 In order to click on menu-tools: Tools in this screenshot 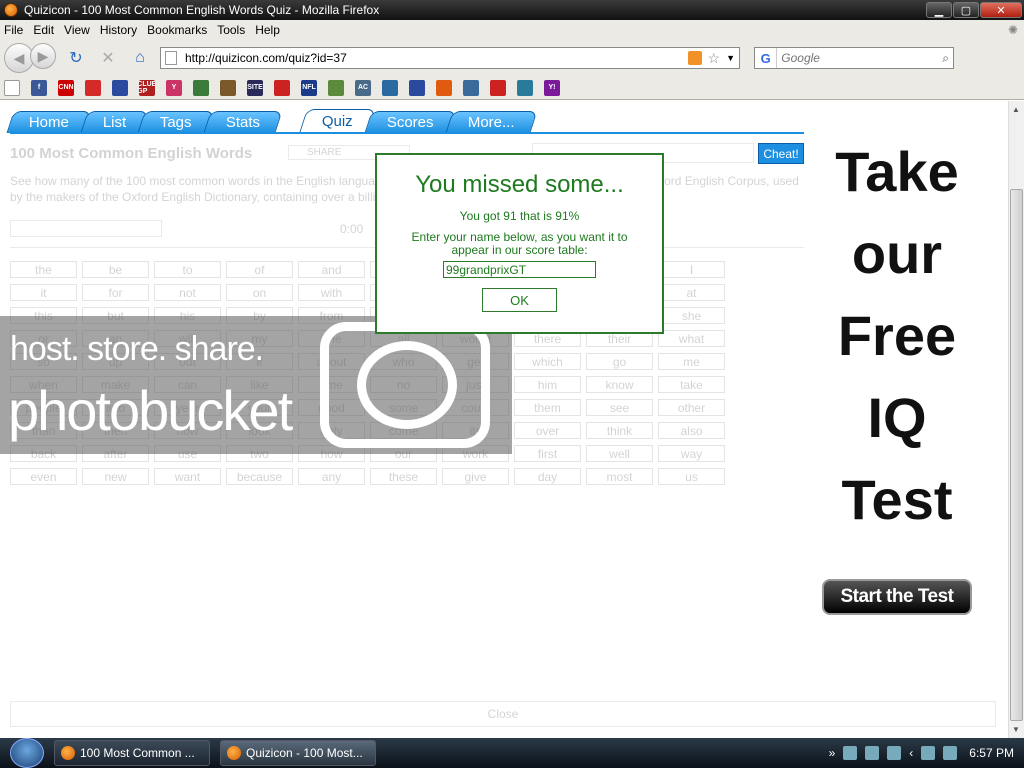, I will do `click(231, 30)`.